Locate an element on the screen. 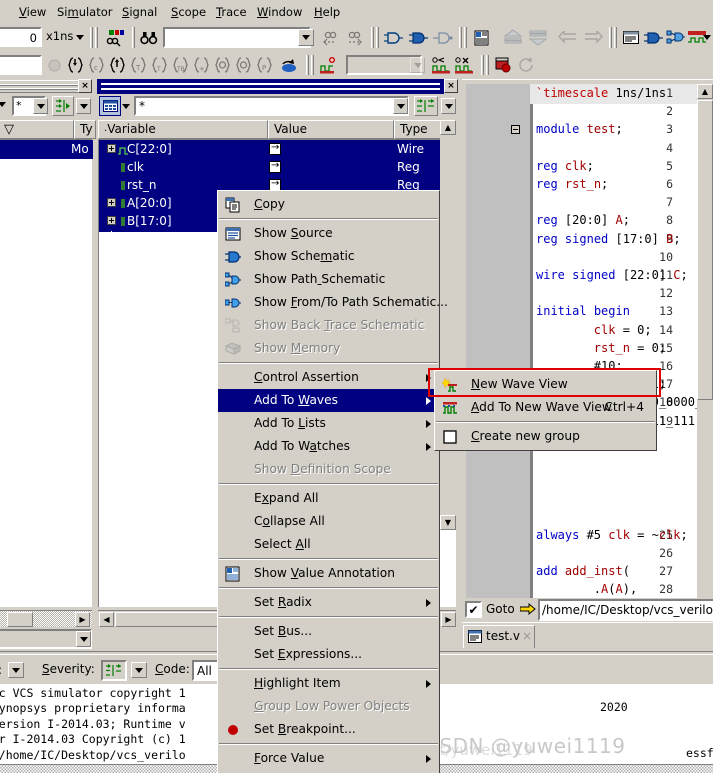 The image size is (713, 773). search-input is located at coordinates (237, 37).